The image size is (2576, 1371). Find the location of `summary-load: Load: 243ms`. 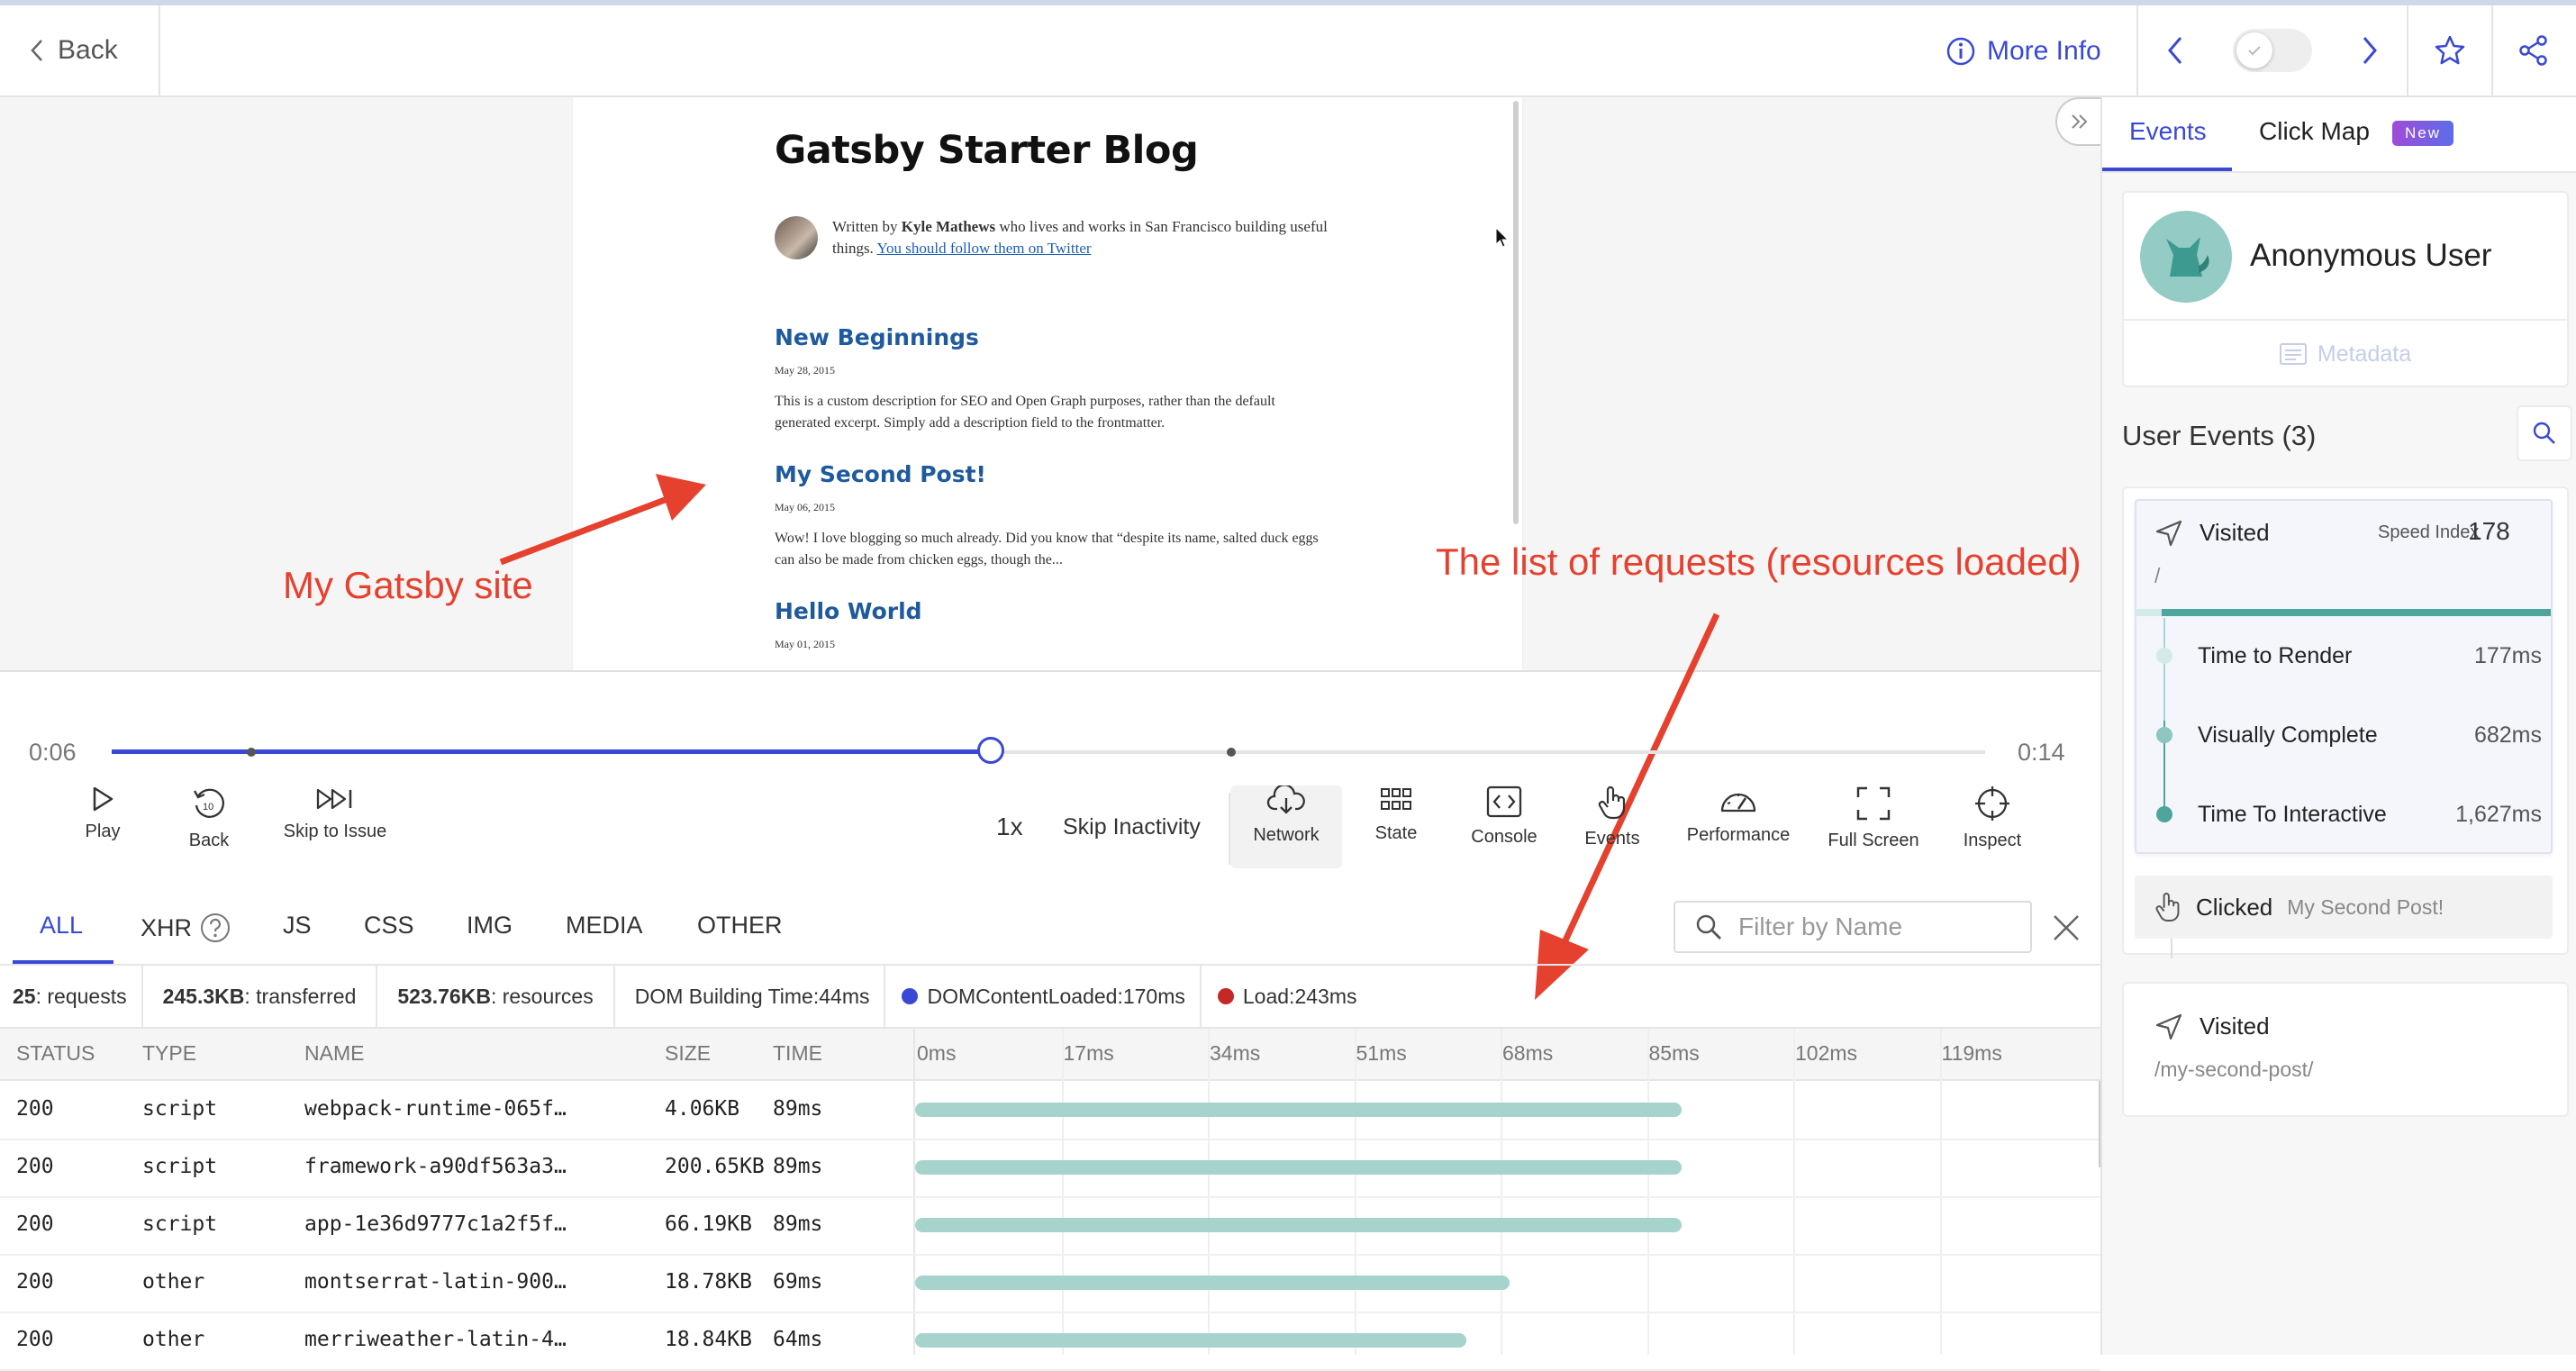

summary-load: Load: 243ms is located at coordinates (1287, 996).